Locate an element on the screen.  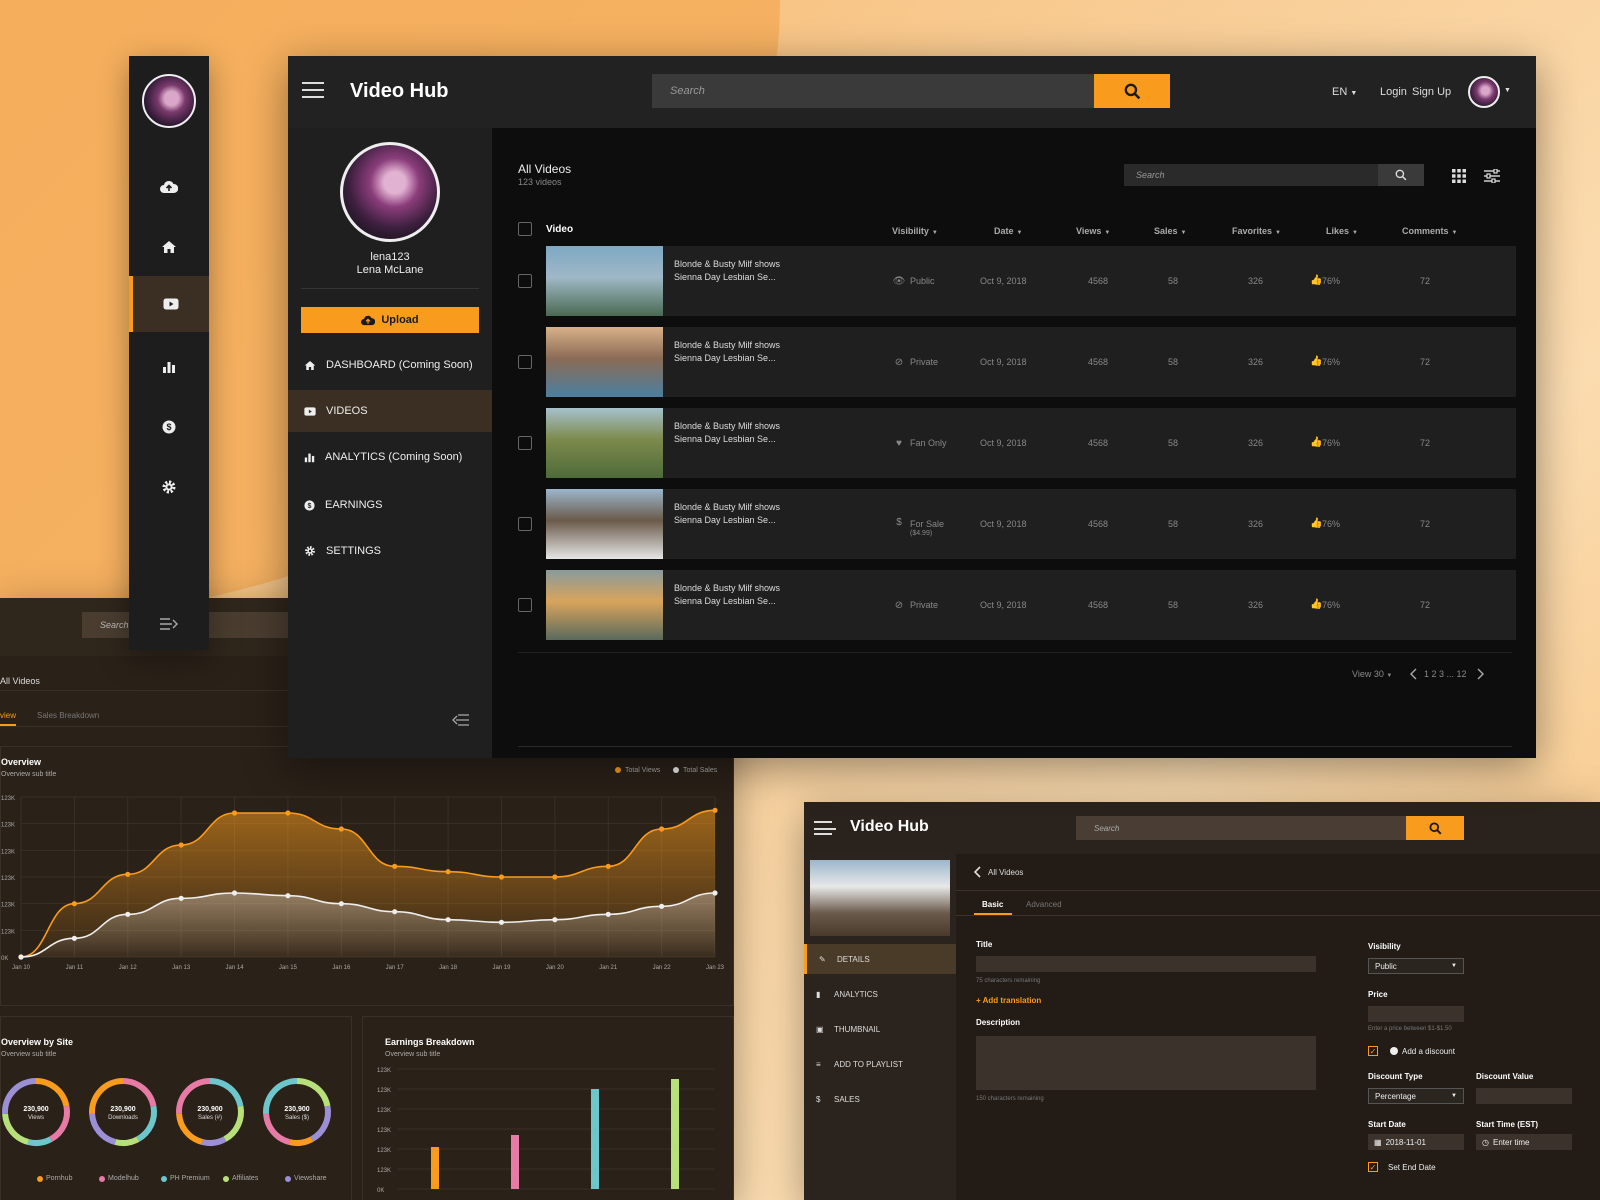
start-date-input: ▦ 2018-11-01 is located at coordinates (1416, 1142).